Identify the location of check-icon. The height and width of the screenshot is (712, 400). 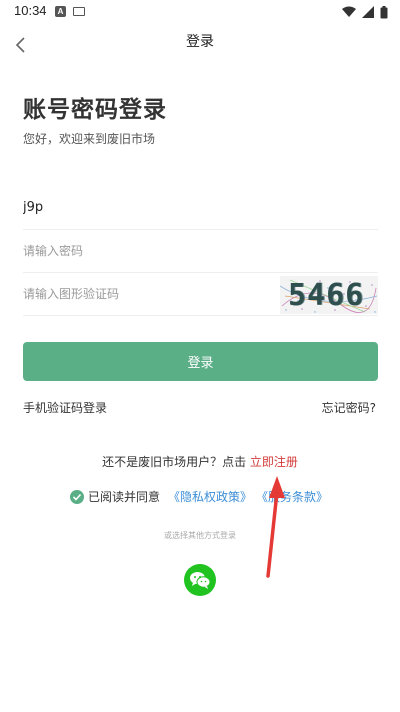
(77, 497).